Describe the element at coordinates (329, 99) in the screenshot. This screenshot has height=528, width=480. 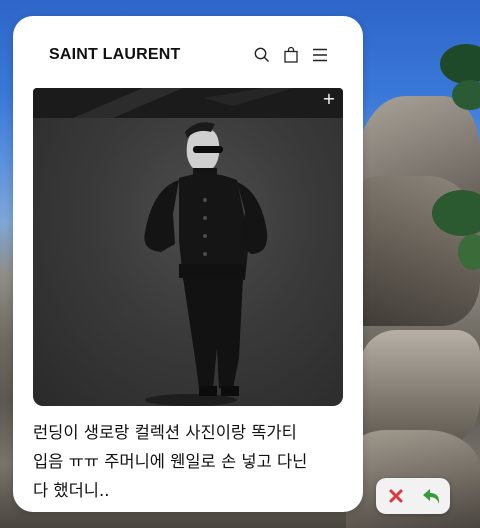
I see `plus-icon: +` at that location.